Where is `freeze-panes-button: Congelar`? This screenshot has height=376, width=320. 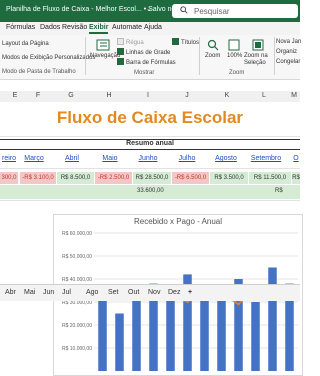
freeze-panes-button: Congelar is located at coordinates (288, 62).